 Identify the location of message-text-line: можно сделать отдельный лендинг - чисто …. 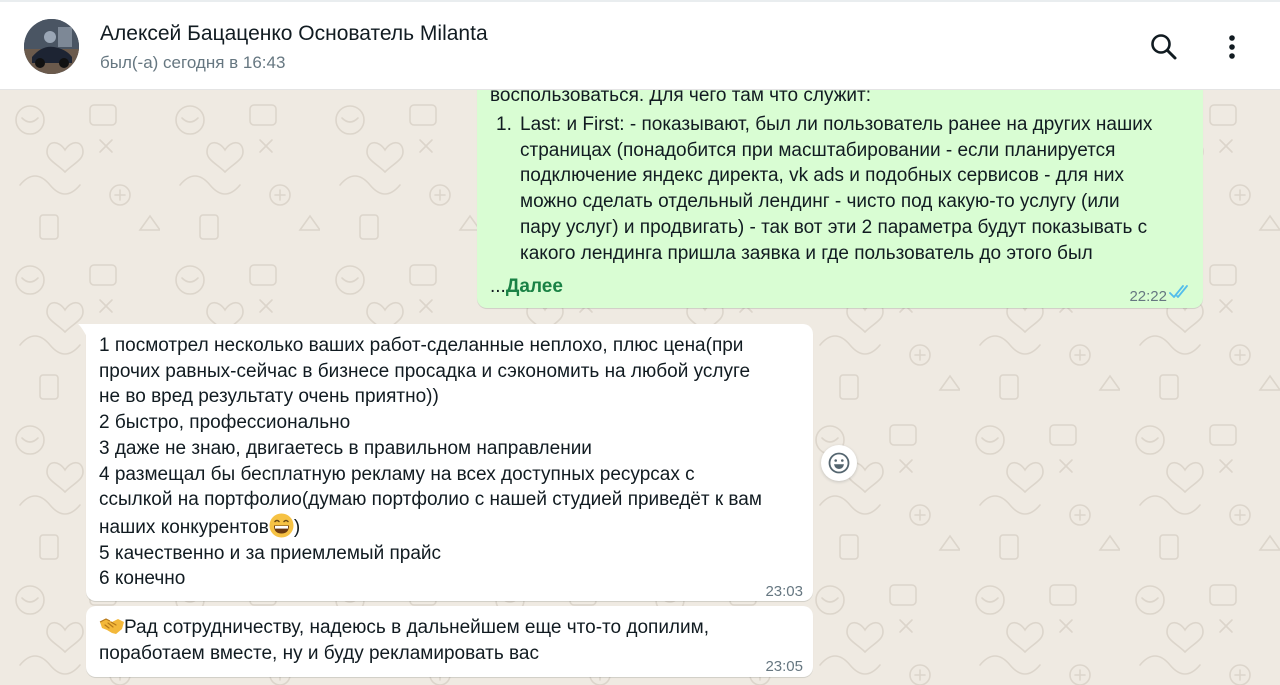
(820, 202).